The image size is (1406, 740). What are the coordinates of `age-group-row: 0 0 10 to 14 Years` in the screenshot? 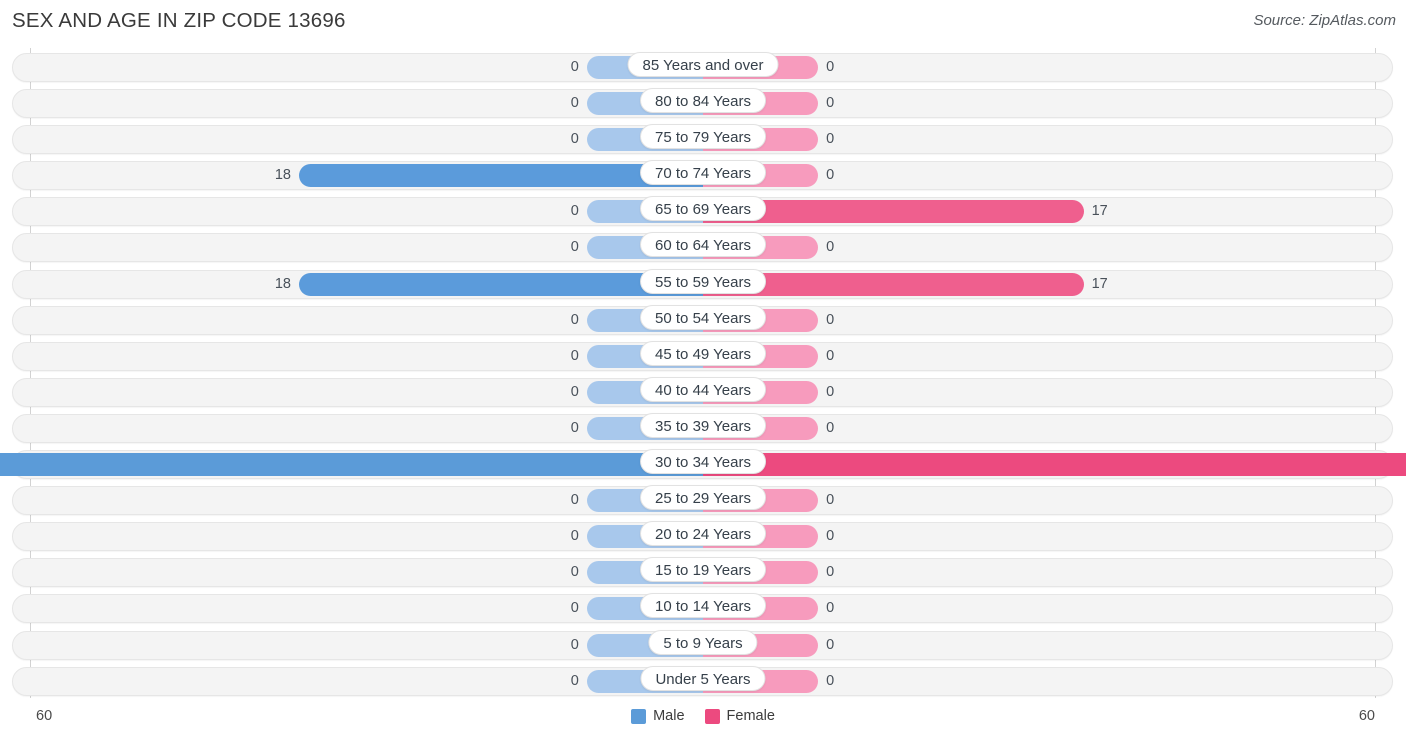 It's located at (703, 609).